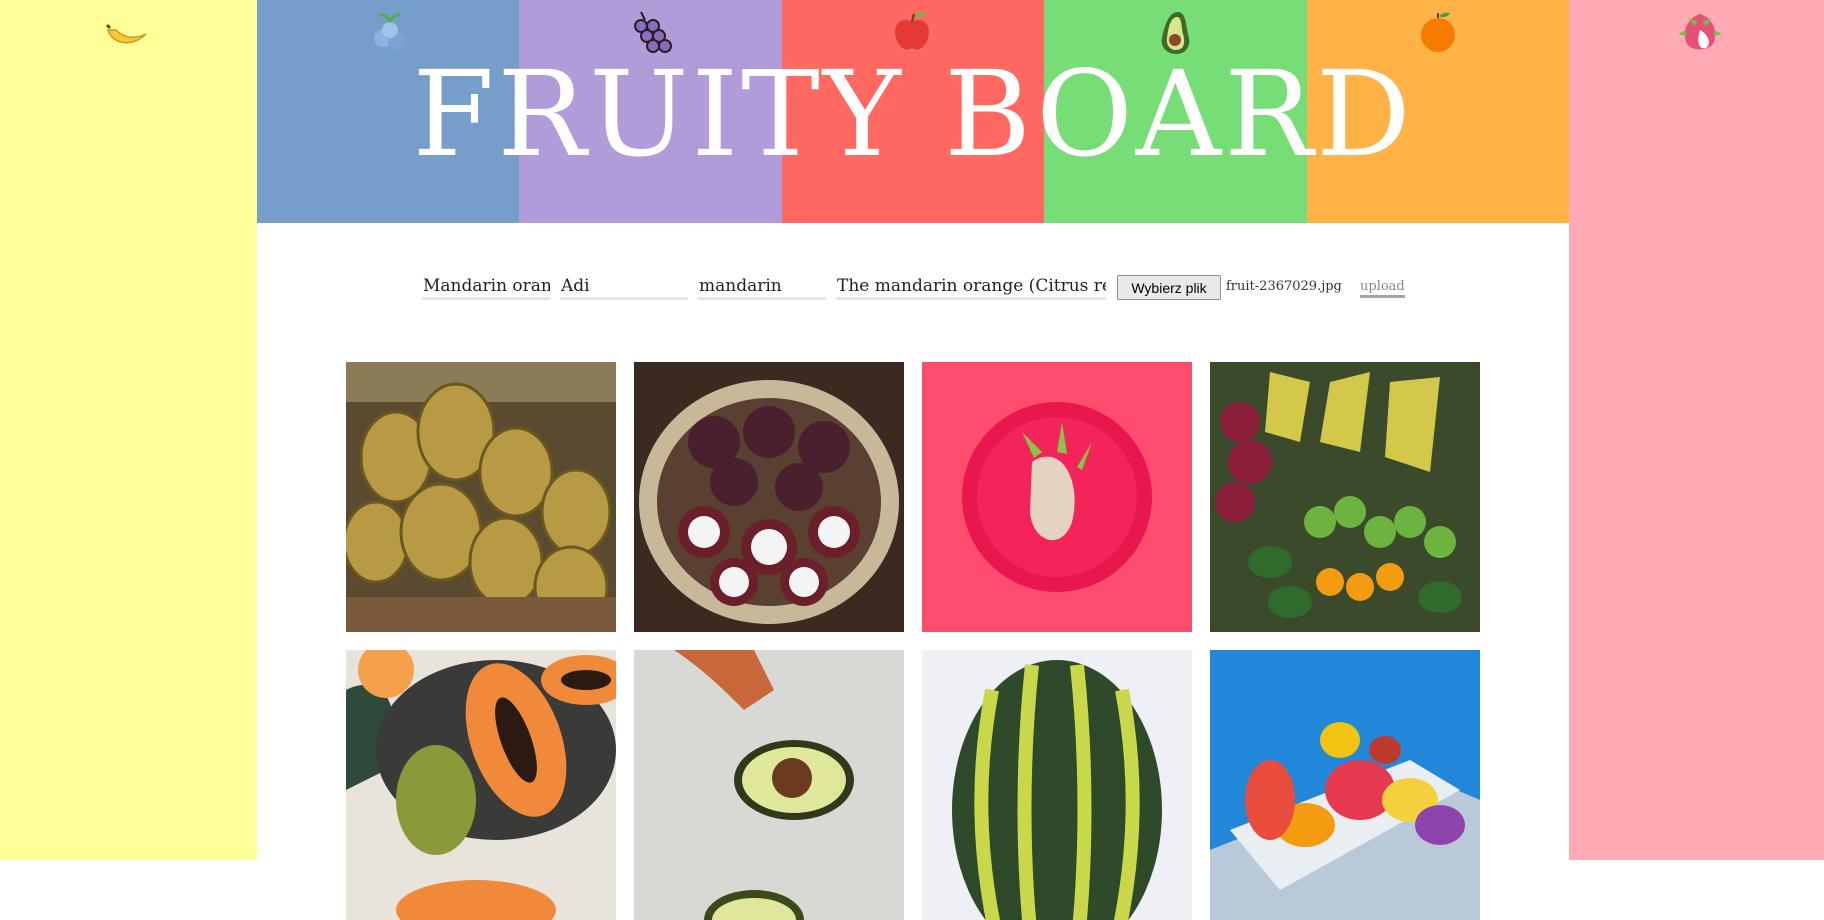 The image size is (1824, 920). Describe the element at coordinates (1057, 497) in the screenshot. I see `fruit-tile-dragon-fruit` at that location.